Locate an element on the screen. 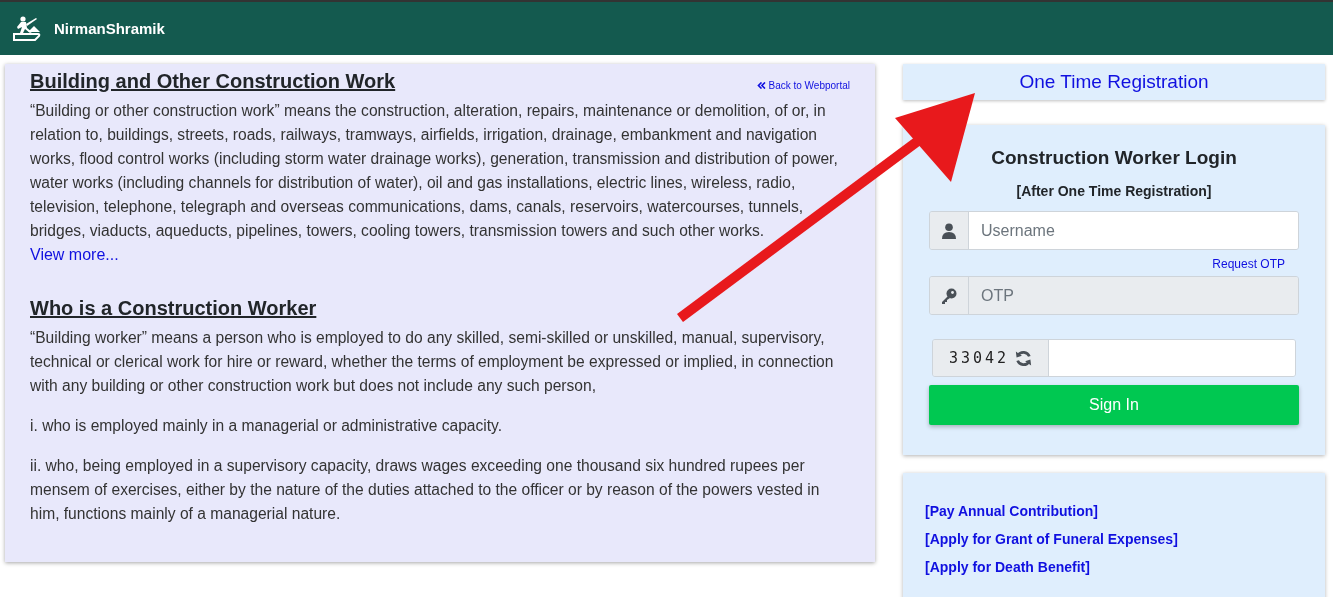  paragraph: “Building or other construction work” means the construction, alteration, repairs, maintenance or demolition, of or, in relation to, buildings, streets, roads, railways, tramways, airfields, irrigation, drainage, embankment and navigation works, flood control works (including storm water drainage works), generation, transmission and distribution of power, water works (including channels for distribution of water), oil and gas installations, electric lines, wireless, radio, television, telephone, telegraph and overseas communications, dams, canals, reservoirs, watercourses, tunnels, bridges, viaducts, aqueducts, pipelines, towers, cooling towers, transmission towers and such other works. is located at coordinates (434, 171).